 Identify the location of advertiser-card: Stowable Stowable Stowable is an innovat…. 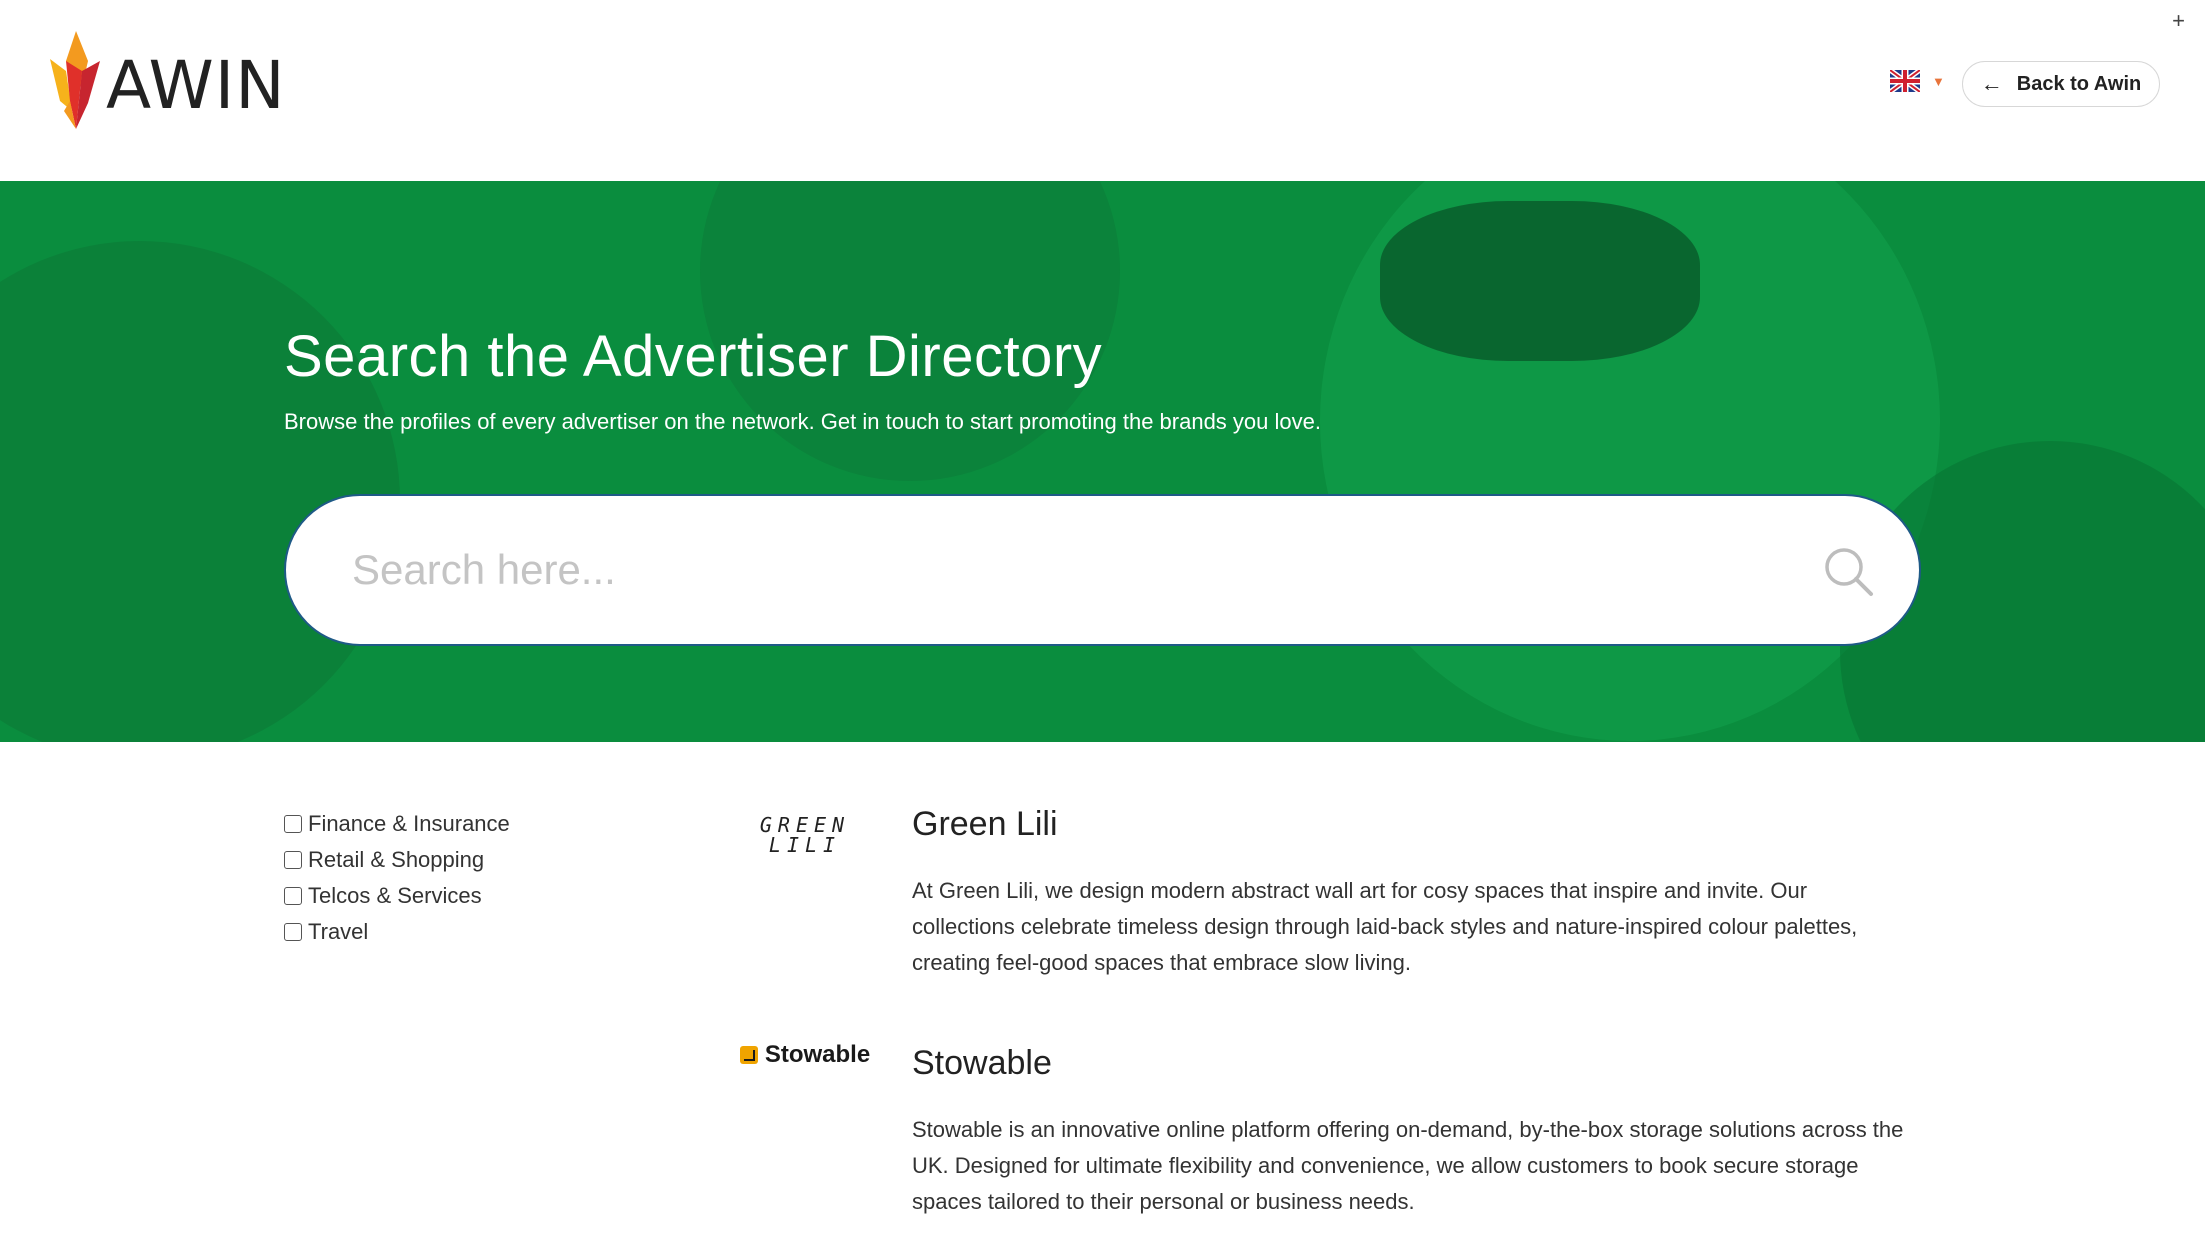
(1330, 1142).